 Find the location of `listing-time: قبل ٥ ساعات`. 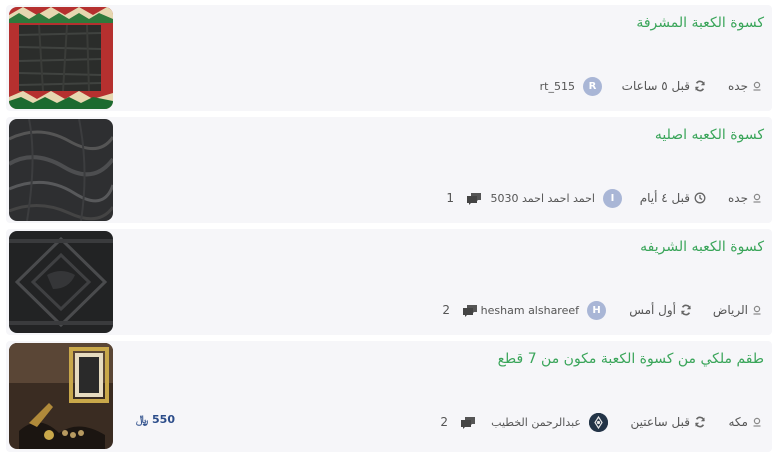

listing-time: قبل ٥ ساعات is located at coordinates (664, 86).